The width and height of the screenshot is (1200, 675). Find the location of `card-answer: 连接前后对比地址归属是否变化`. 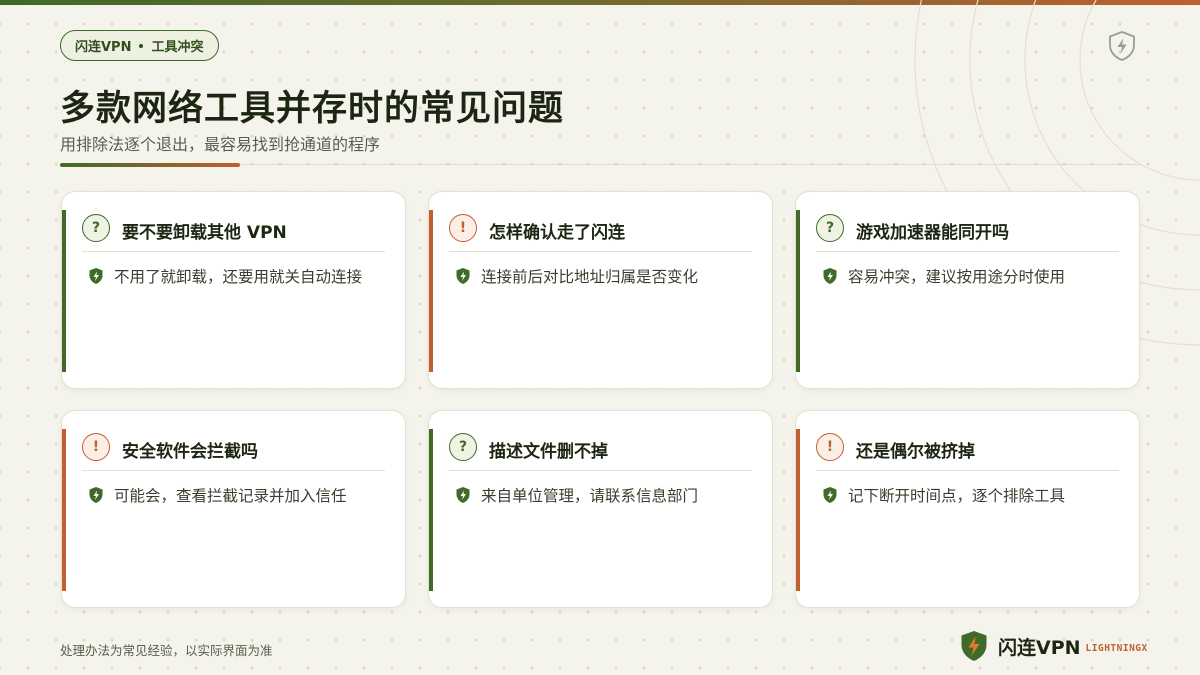

card-answer: 连接前后对比地址归属是否变化 is located at coordinates (595, 277).